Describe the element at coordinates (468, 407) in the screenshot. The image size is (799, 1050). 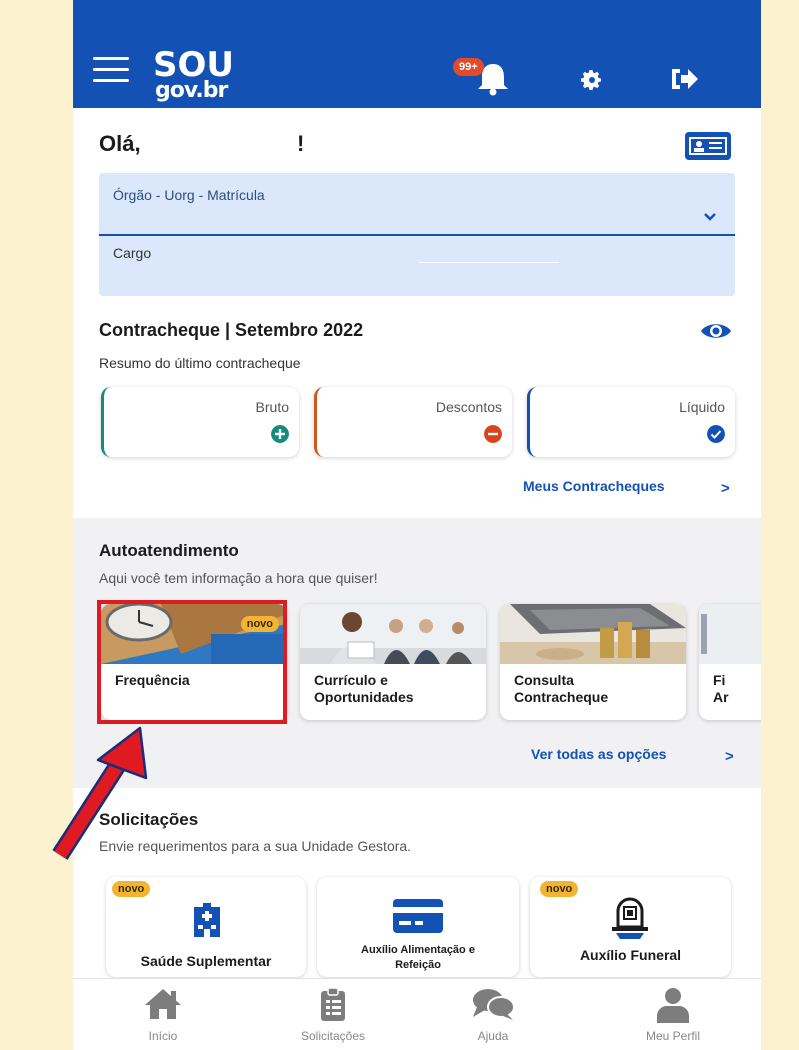
I see `descontos-label: Descontos` at that location.